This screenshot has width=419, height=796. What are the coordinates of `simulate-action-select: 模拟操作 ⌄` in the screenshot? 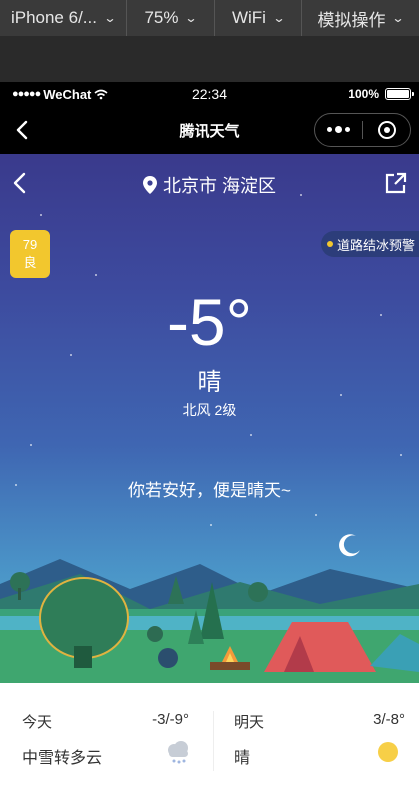 It's located at (360, 18).